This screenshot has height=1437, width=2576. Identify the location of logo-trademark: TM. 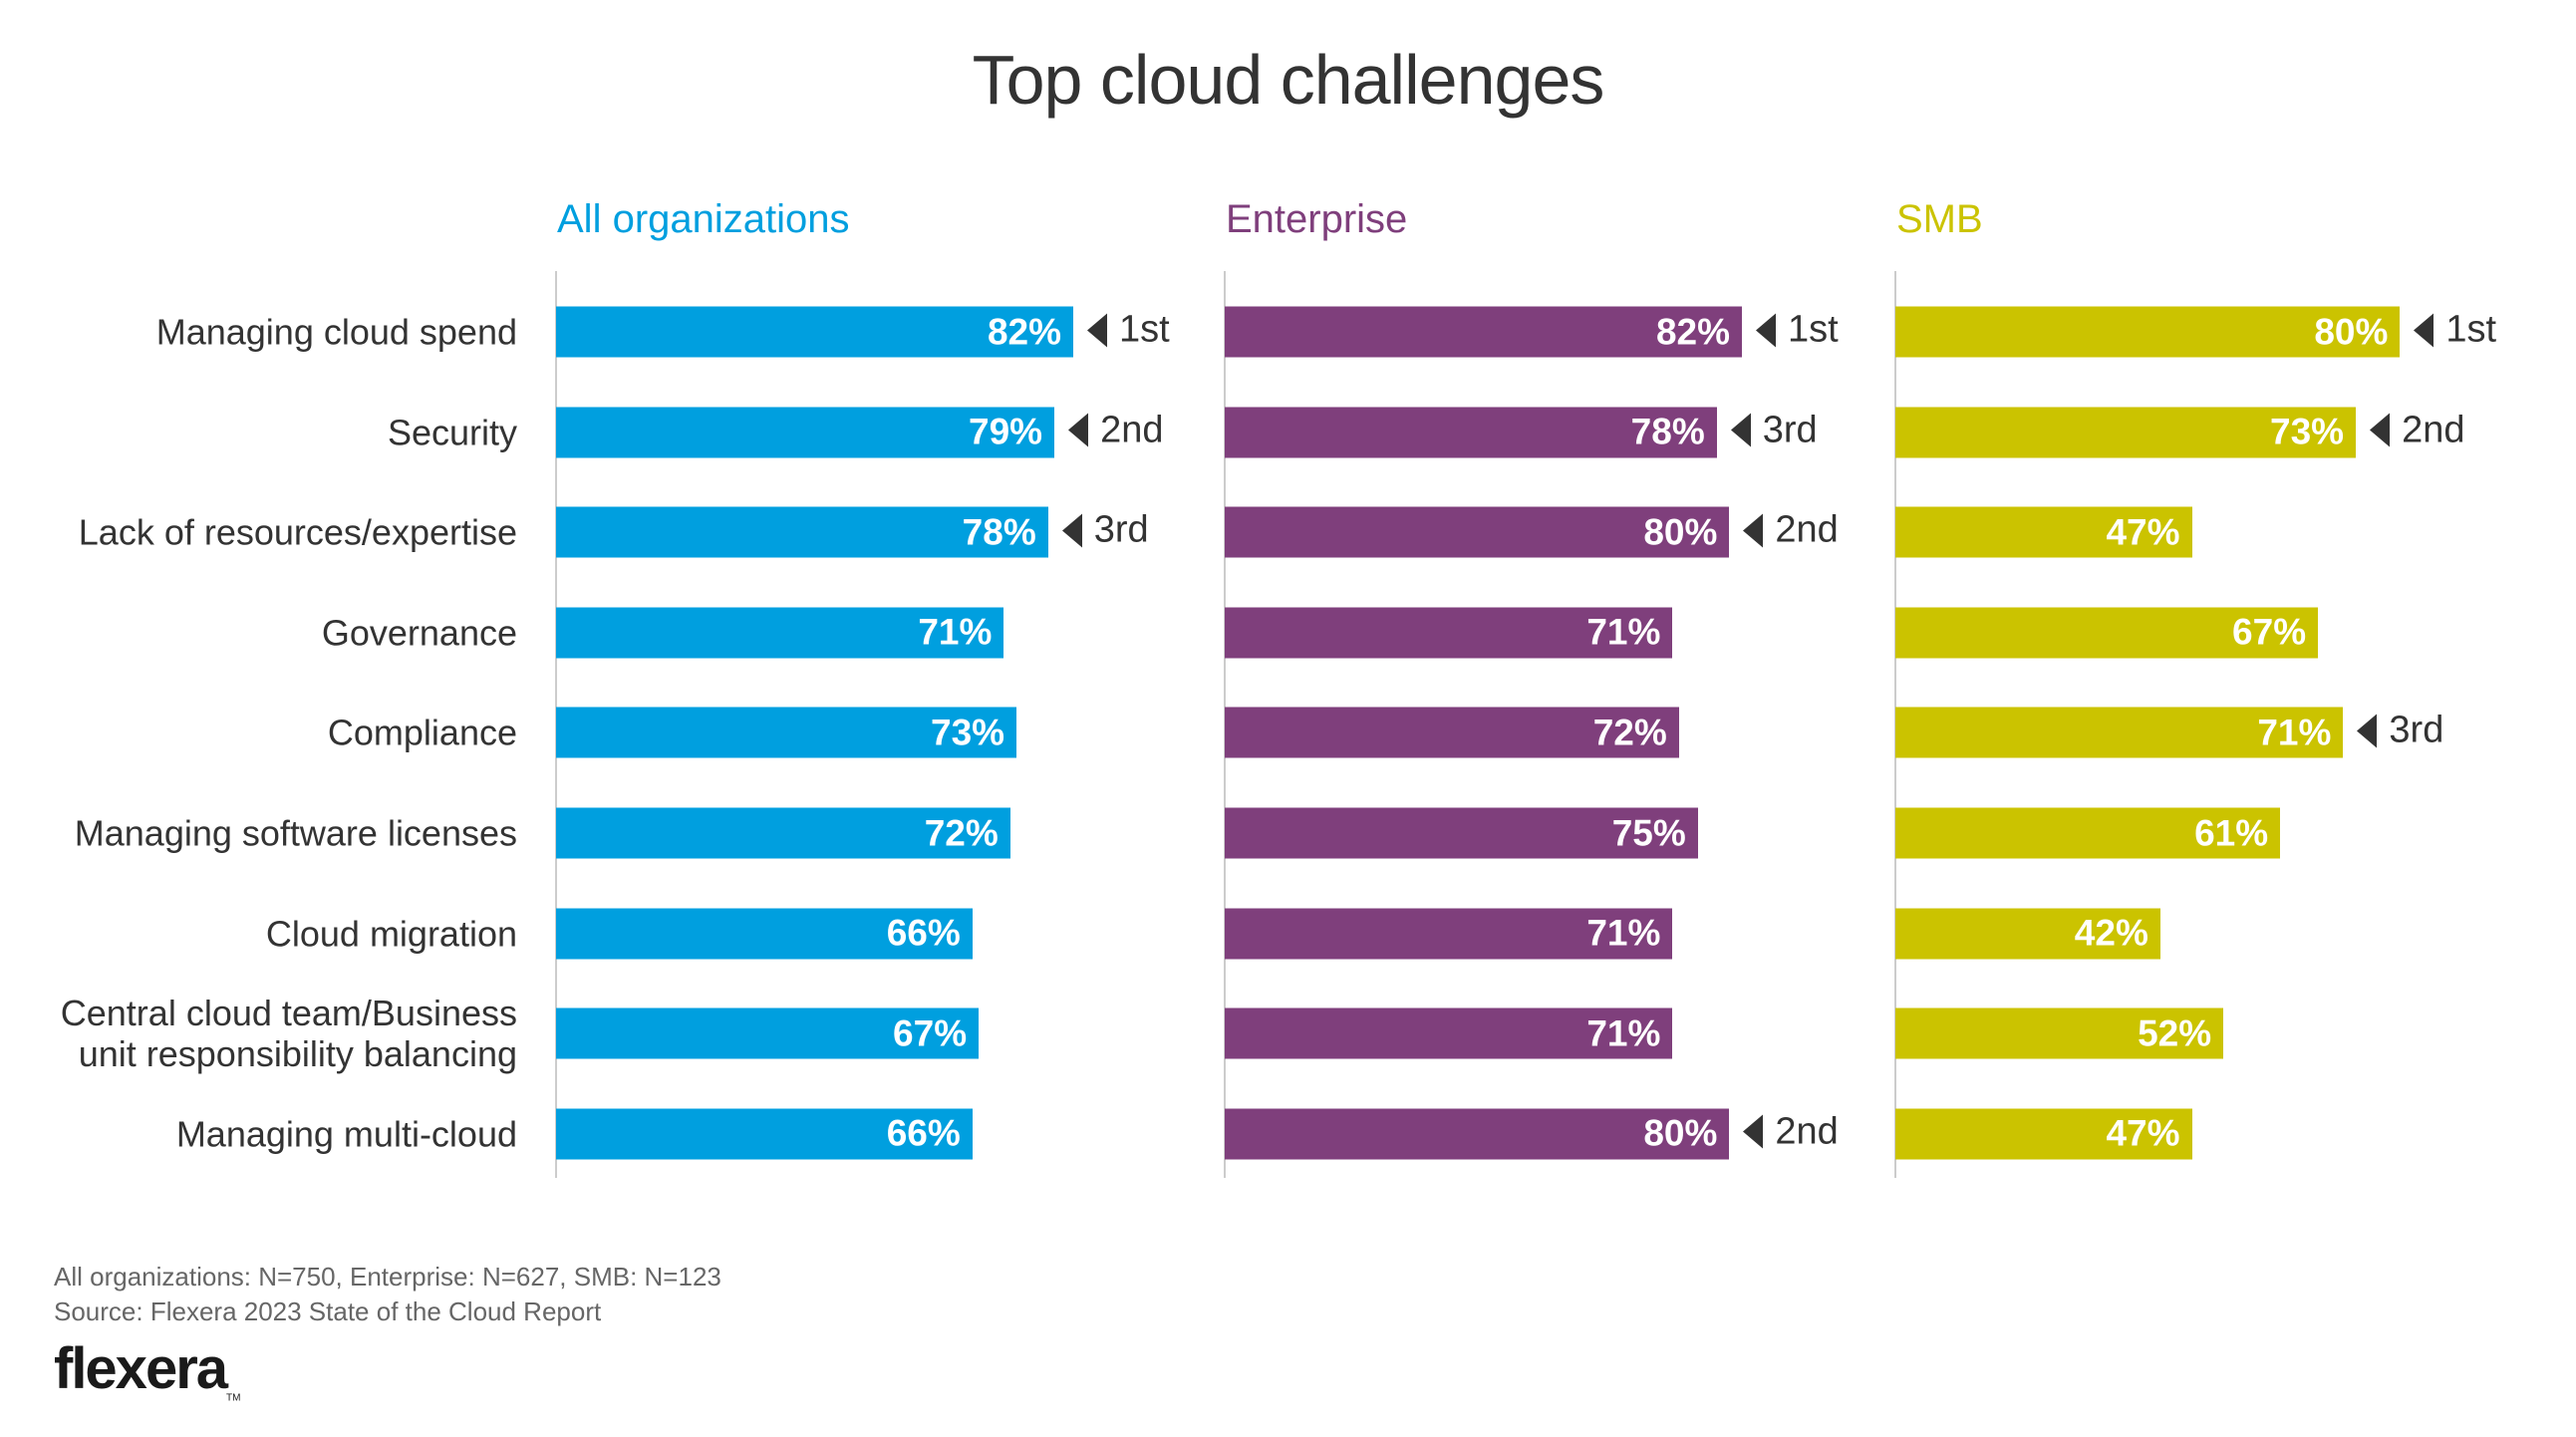
(233, 1398).